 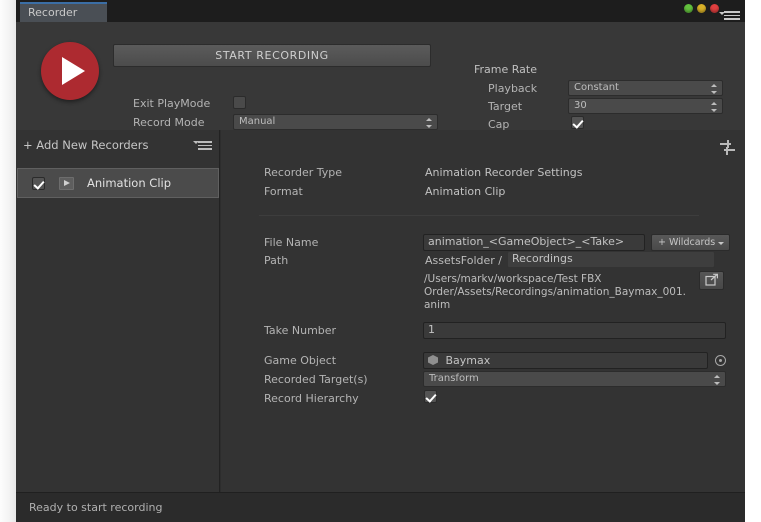 I want to click on target-fps-label: Target, so click(x=505, y=106).